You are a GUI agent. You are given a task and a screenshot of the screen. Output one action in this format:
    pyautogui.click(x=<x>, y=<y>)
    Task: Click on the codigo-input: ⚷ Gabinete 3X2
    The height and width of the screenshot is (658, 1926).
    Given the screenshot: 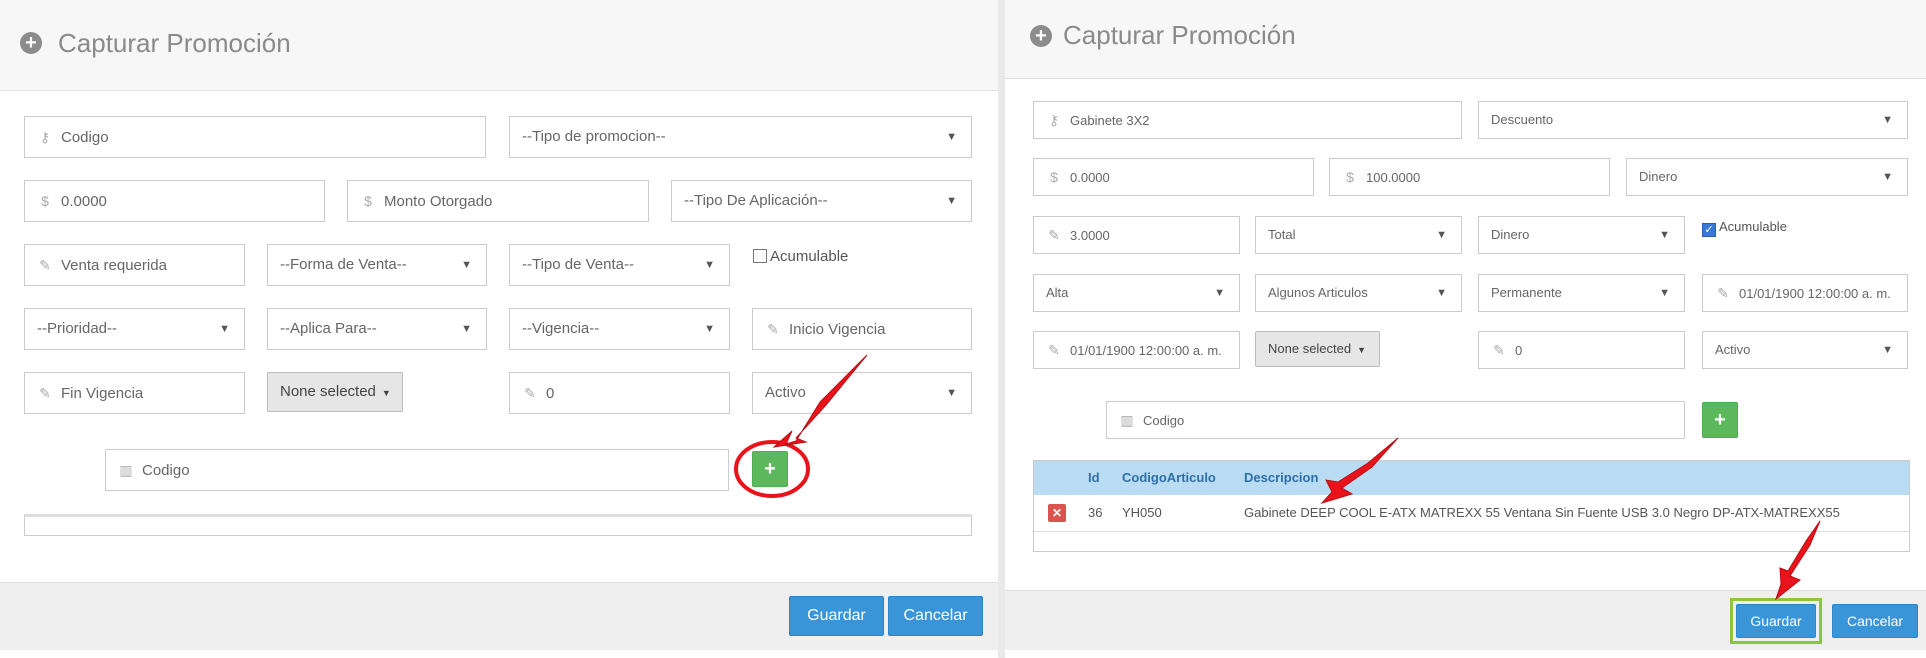 What is the action you would take?
    pyautogui.click(x=1247, y=120)
    